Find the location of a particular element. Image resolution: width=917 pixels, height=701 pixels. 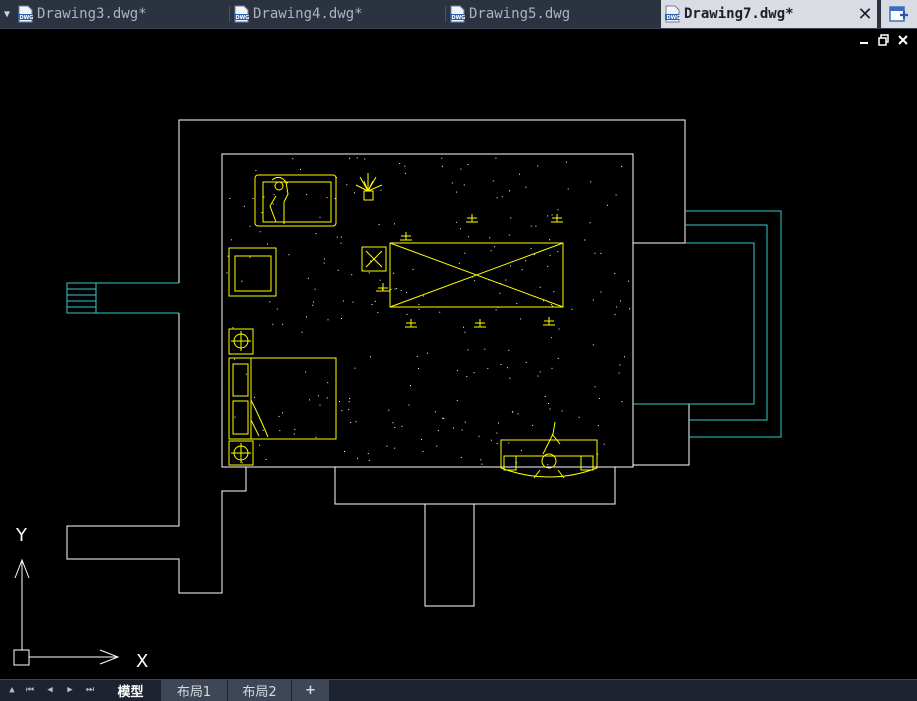

scroll-left-button: ▲ is located at coordinates (12, 690).